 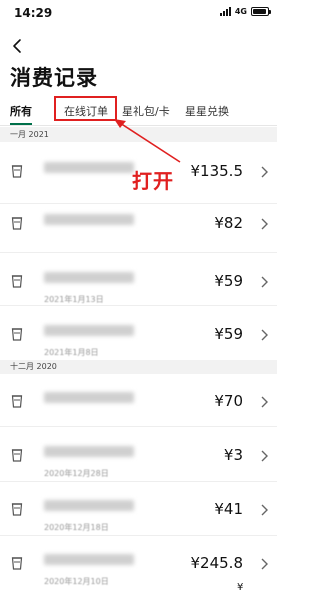 I want to click on battery-level, so click(x=259, y=11).